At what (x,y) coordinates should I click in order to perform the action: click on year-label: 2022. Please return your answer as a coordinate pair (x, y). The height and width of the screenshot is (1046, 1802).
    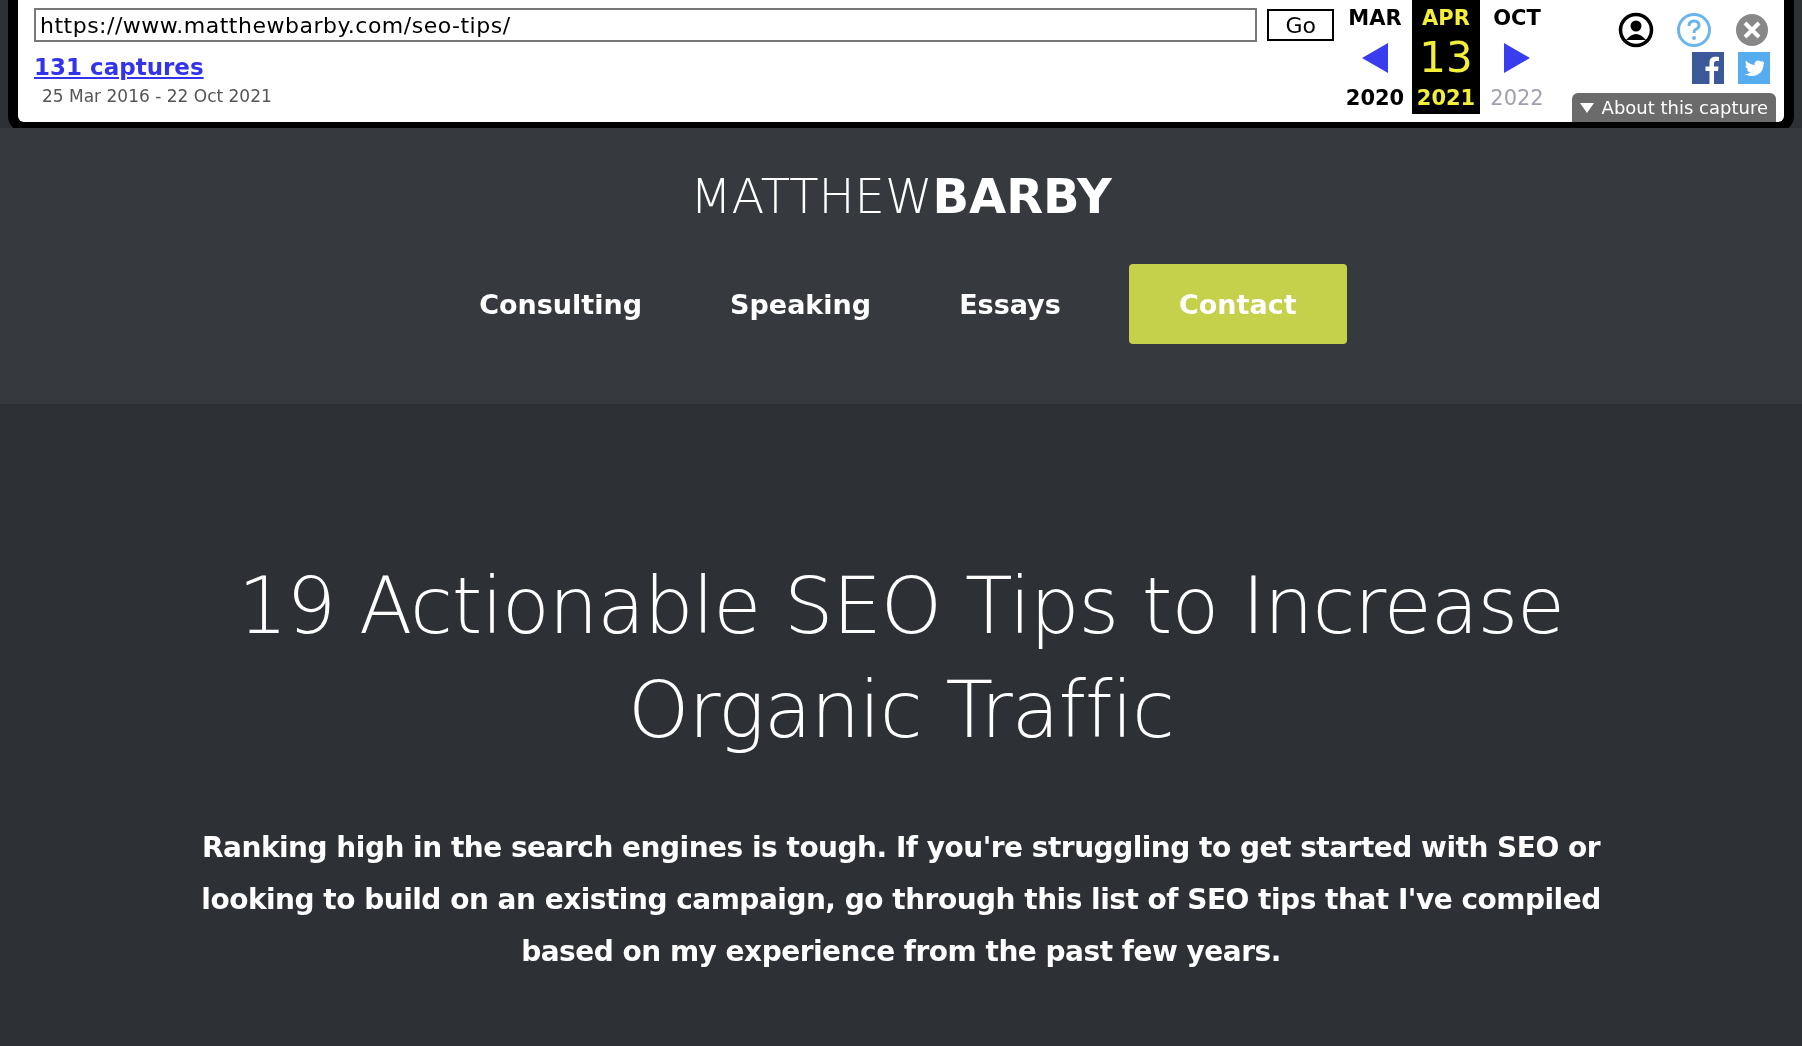
    Looking at the image, I should click on (1517, 98).